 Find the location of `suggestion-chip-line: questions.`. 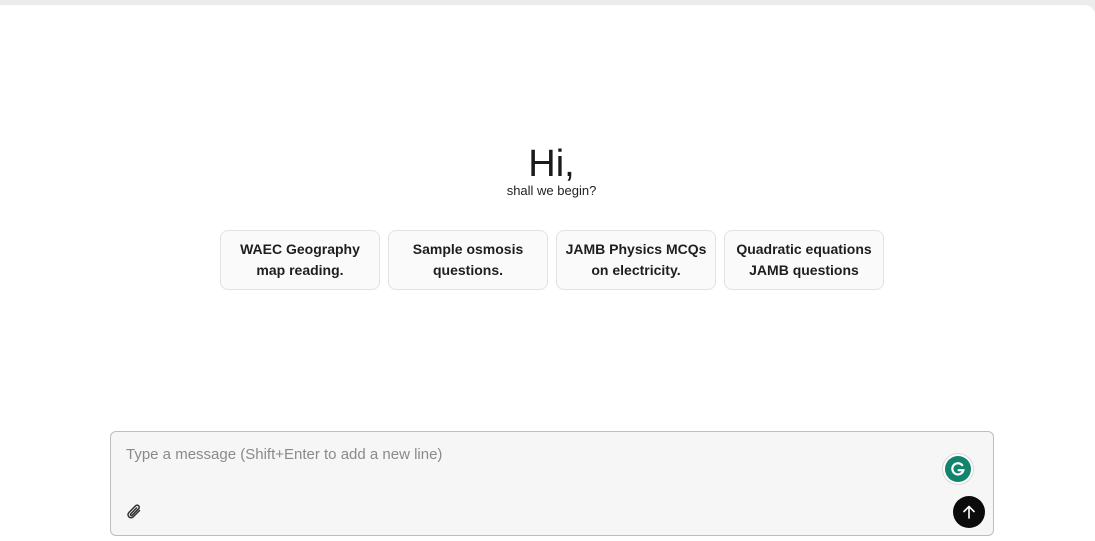

suggestion-chip-line: questions. is located at coordinates (467, 270).